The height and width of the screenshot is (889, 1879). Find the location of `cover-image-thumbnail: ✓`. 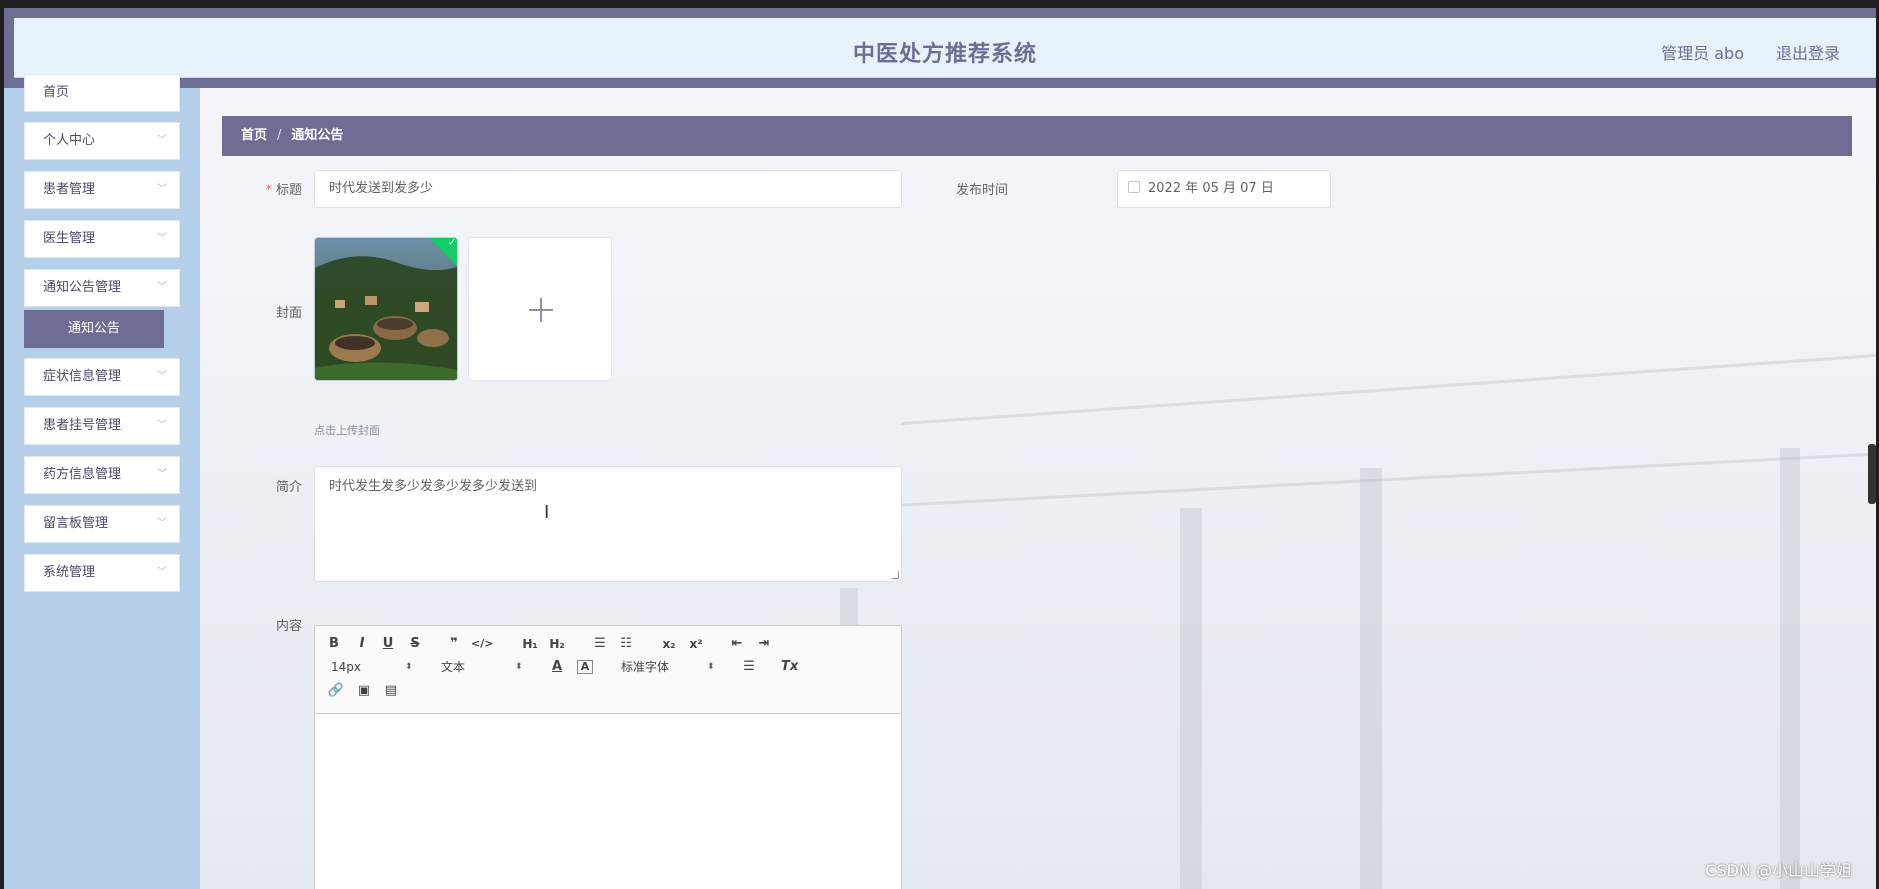

cover-image-thumbnail: ✓ is located at coordinates (386, 309).